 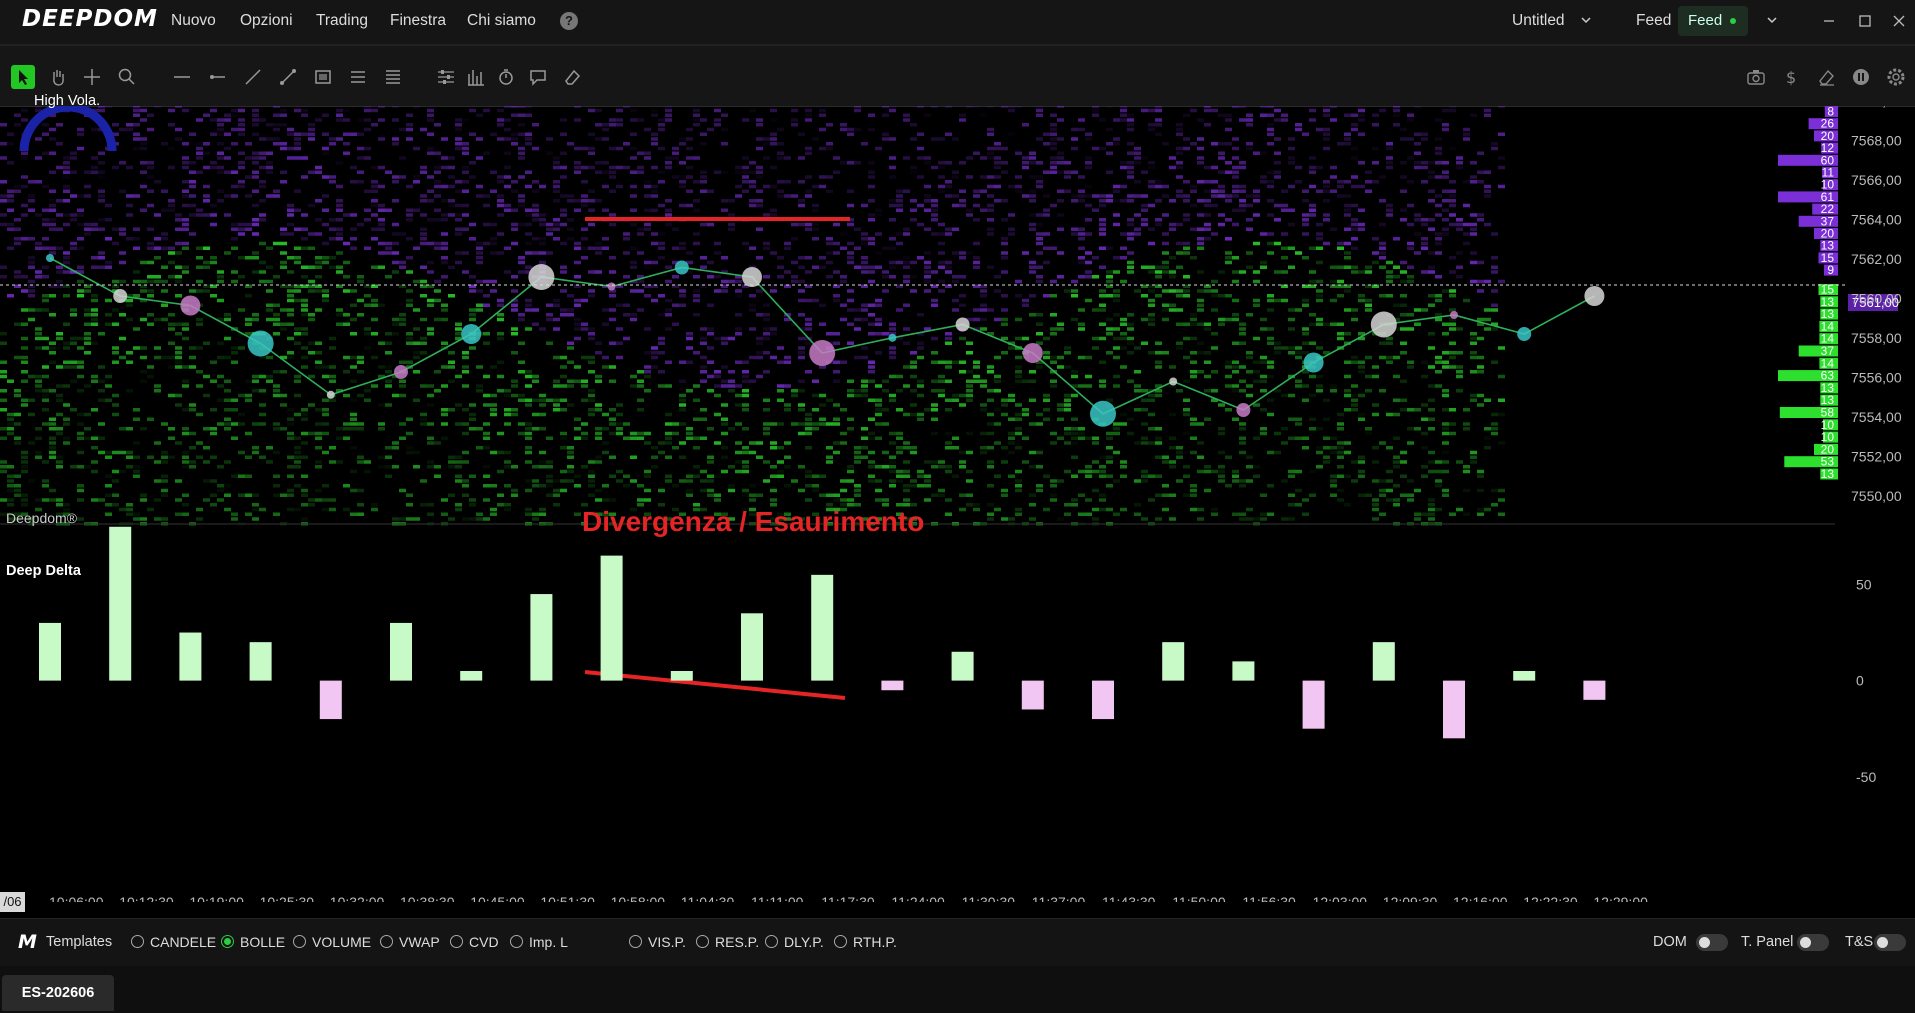 What do you see at coordinates (418, 21) in the screenshot?
I see `menu-finestra: Finestra` at bounding box center [418, 21].